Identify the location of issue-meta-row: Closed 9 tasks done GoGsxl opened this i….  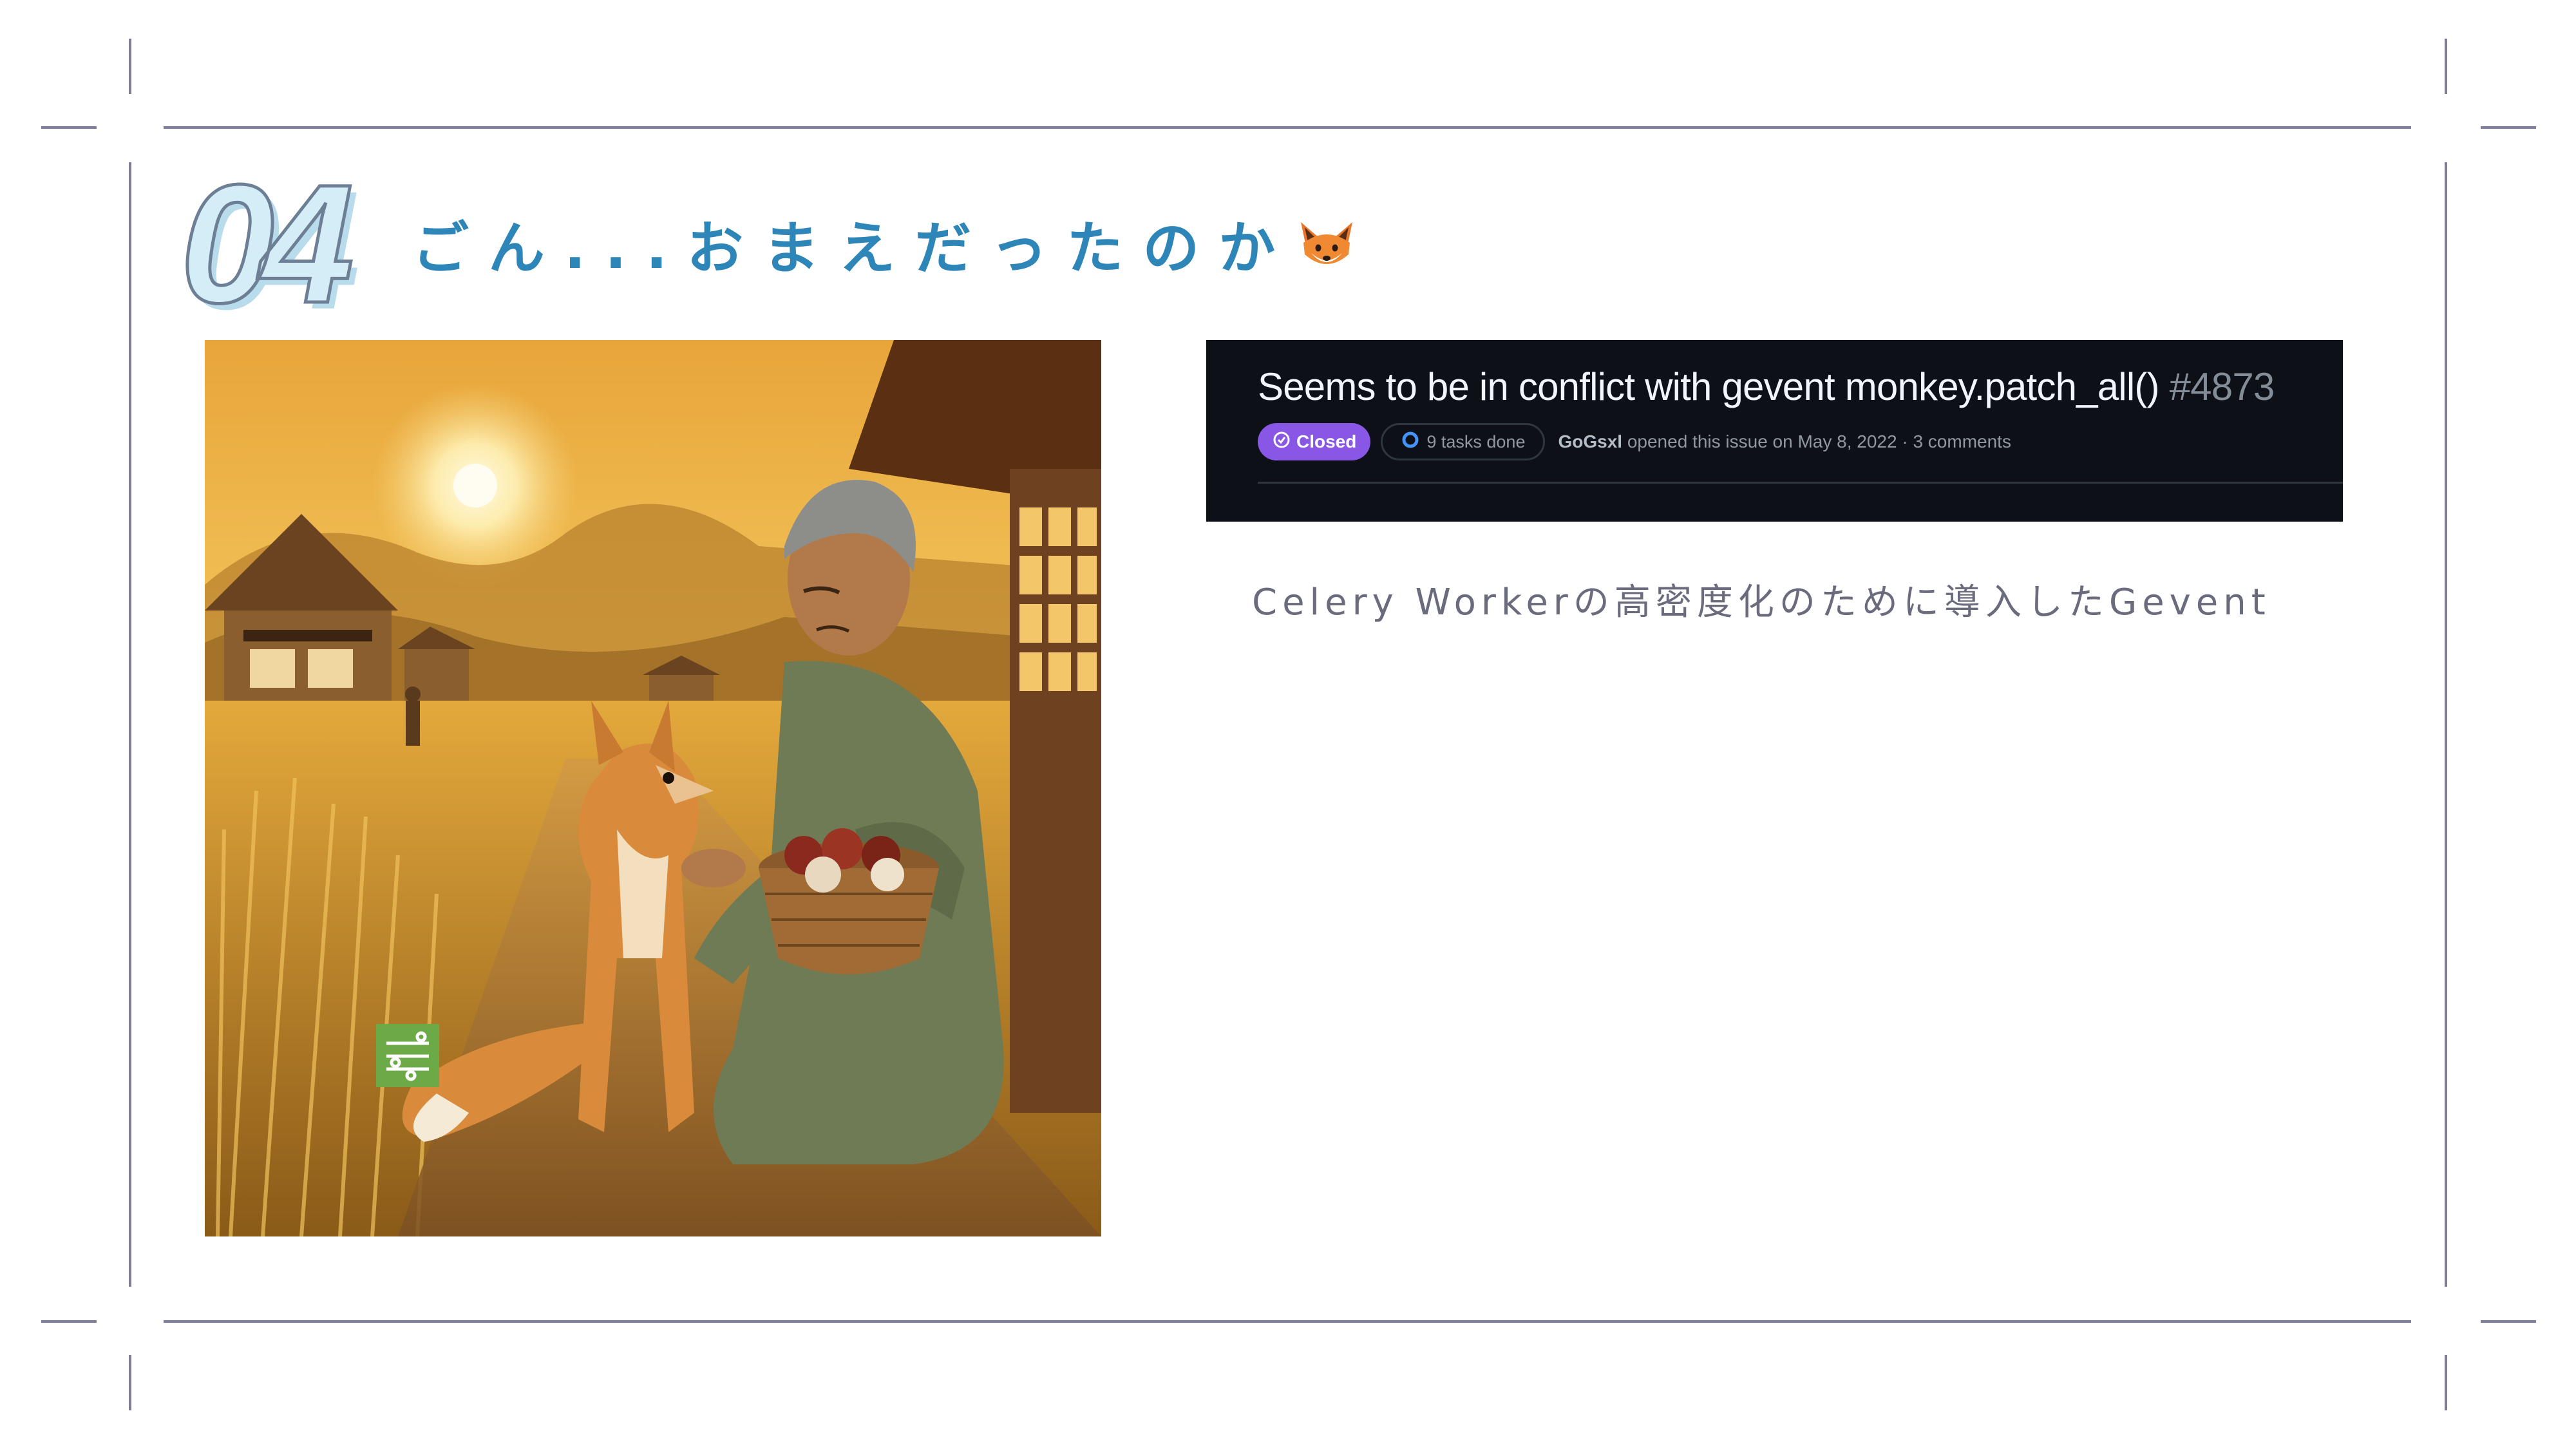
(1634, 442).